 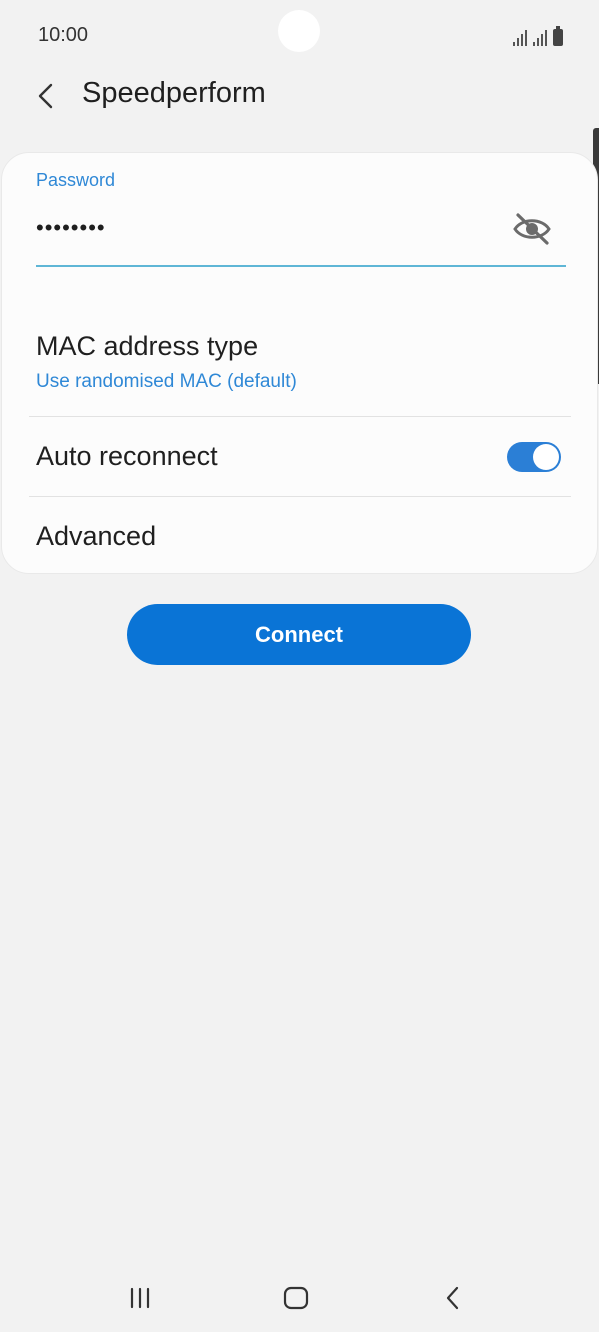 I want to click on status-time: 10:00, so click(x=63, y=35).